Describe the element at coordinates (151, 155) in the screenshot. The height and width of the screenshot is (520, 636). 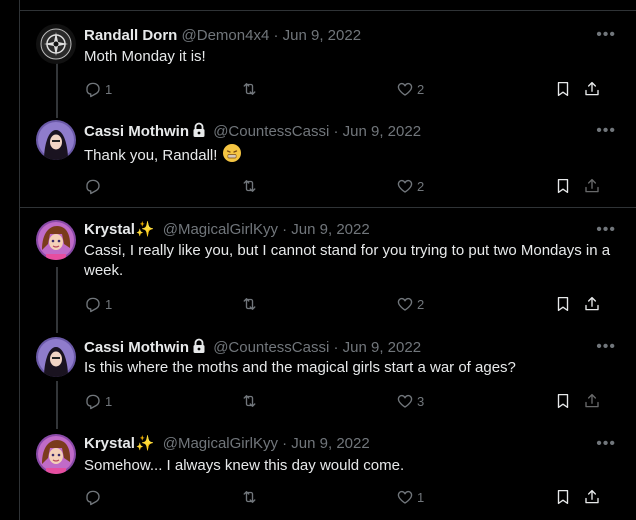
I see `tweet-text: Thank you, Randall!` at that location.